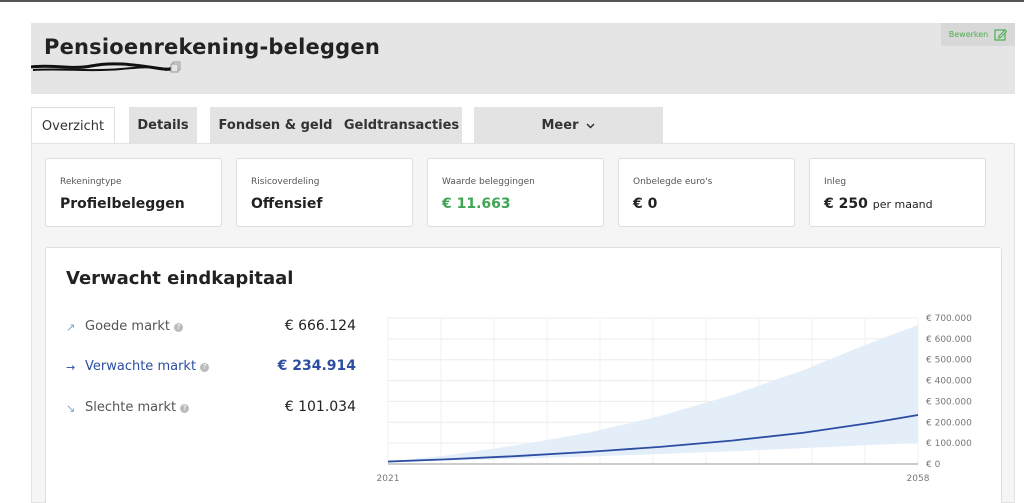 The image size is (1024, 503). Describe the element at coordinates (133, 192) in the screenshot. I see `card-rekeningtype: Rekeningtype Profielbeleggen` at that location.